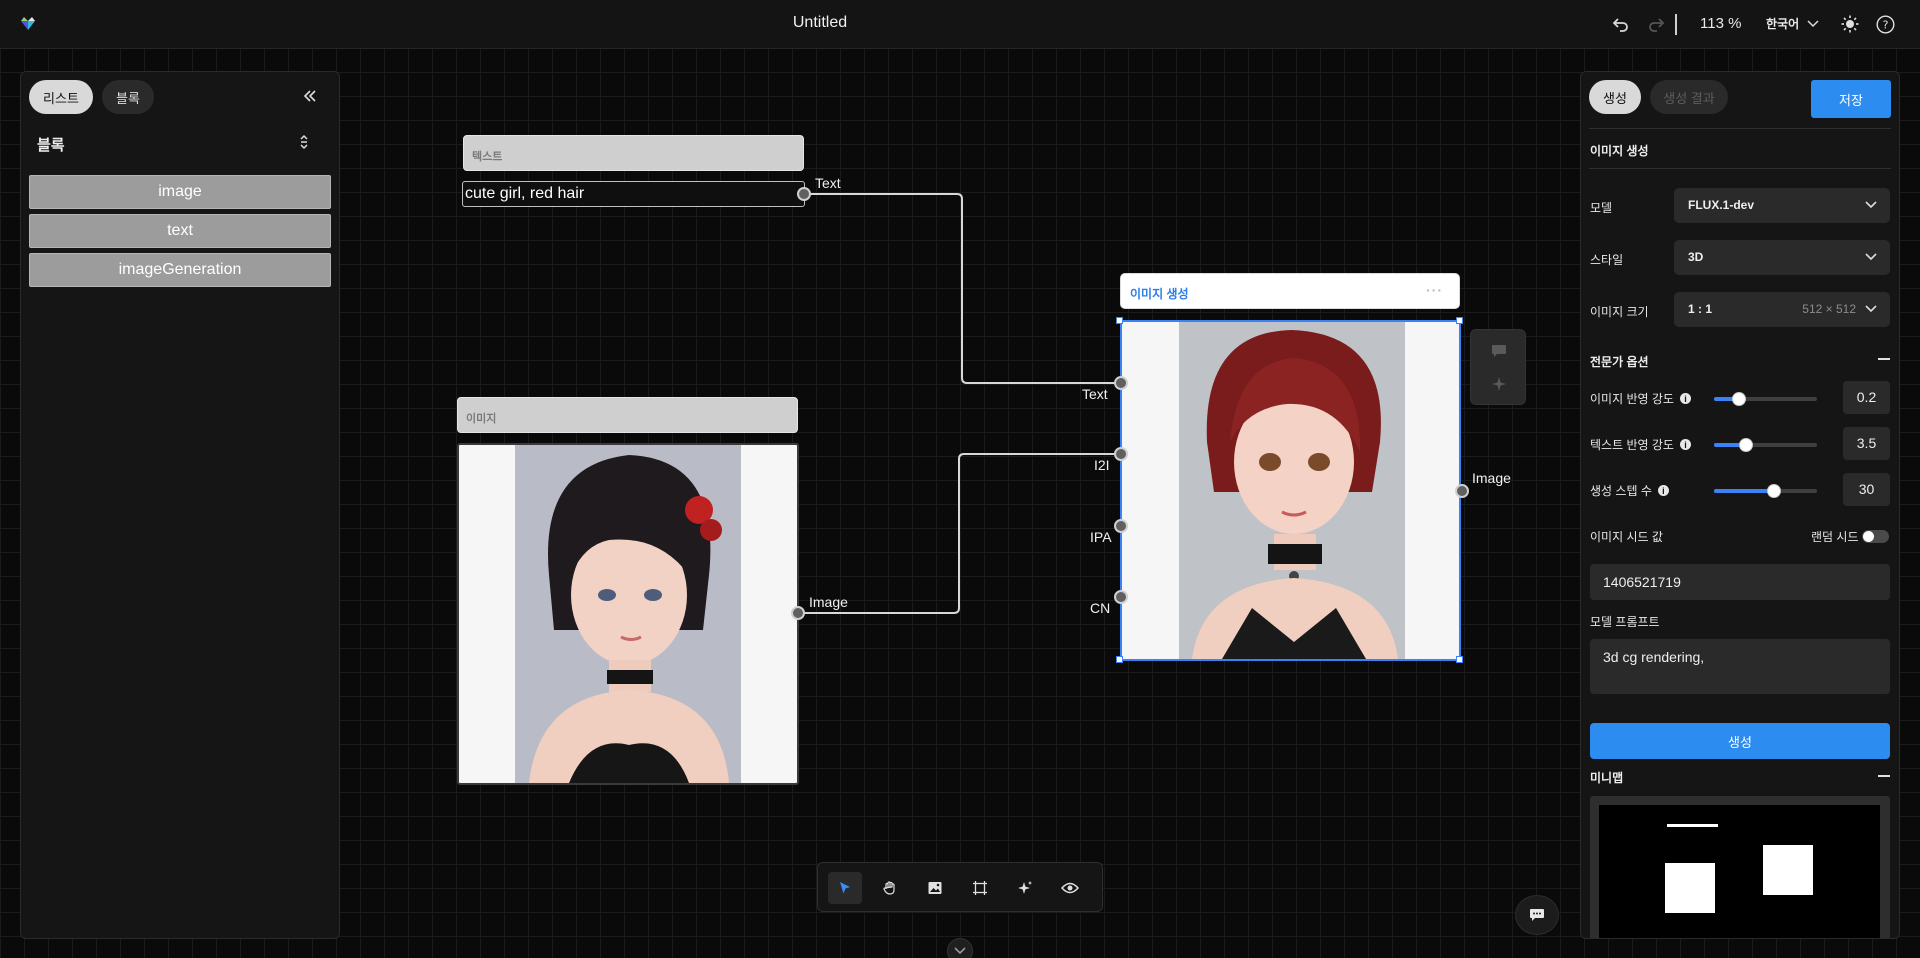 The height and width of the screenshot is (958, 1920). What do you see at coordinates (1690, 888) in the screenshot?
I see `minimap-image-node` at bounding box center [1690, 888].